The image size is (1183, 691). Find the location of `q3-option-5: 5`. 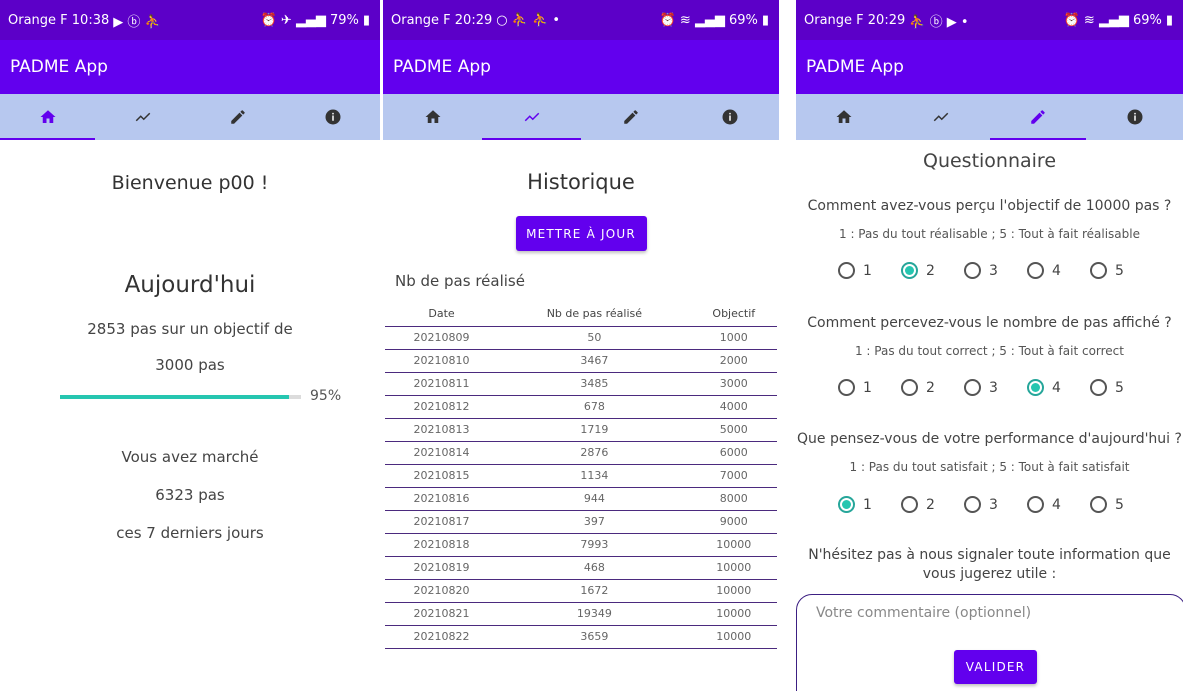

q3-option-5: 5 is located at coordinates (1121, 504).